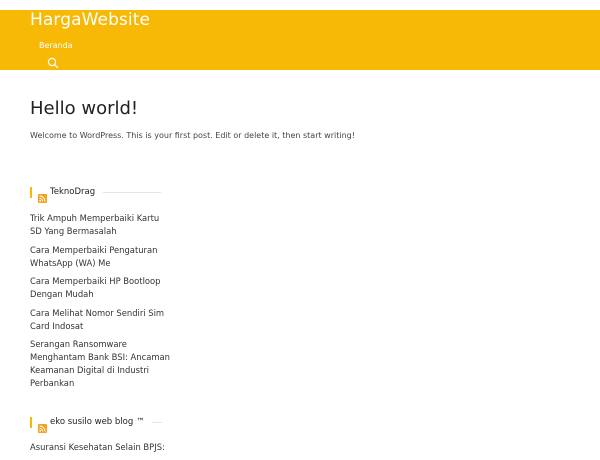  What do you see at coordinates (96, 194) in the screenshot?
I see `widget-title-teknodrag: TeknoDrag` at bounding box center [96, 194].